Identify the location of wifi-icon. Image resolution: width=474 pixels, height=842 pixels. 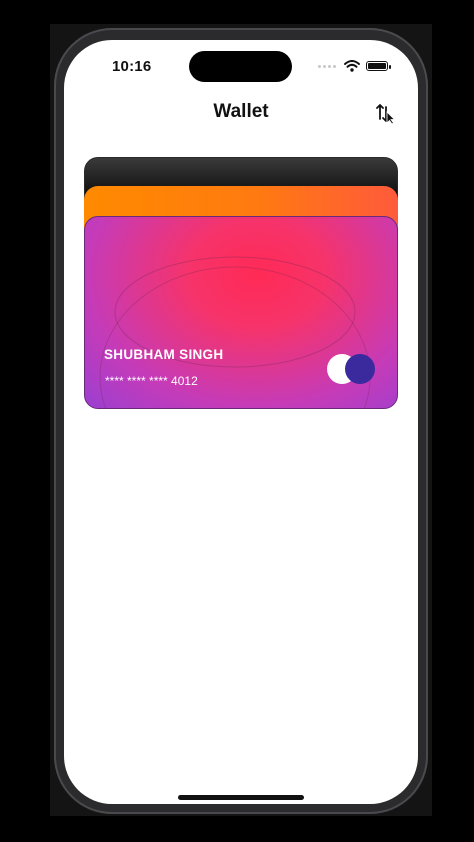
(352, 66).